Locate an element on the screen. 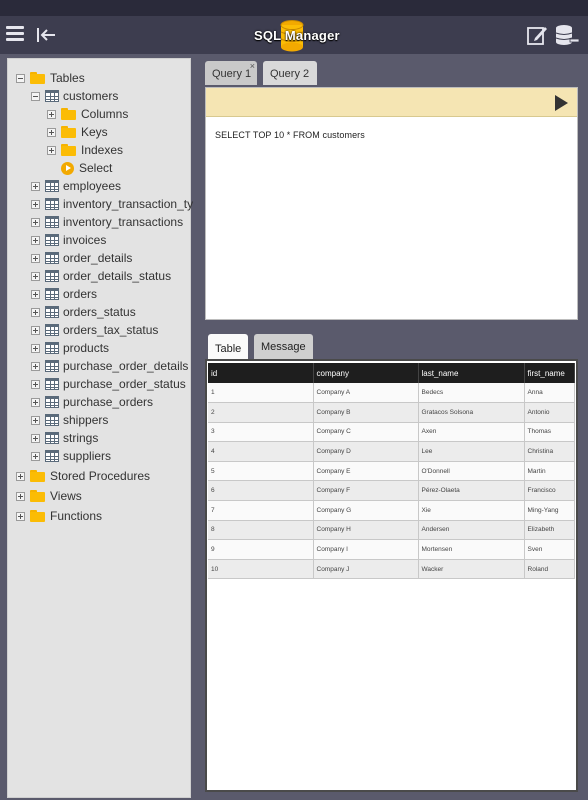  tree-node-table: orders_tax_status is located at coordinates (94, 330).